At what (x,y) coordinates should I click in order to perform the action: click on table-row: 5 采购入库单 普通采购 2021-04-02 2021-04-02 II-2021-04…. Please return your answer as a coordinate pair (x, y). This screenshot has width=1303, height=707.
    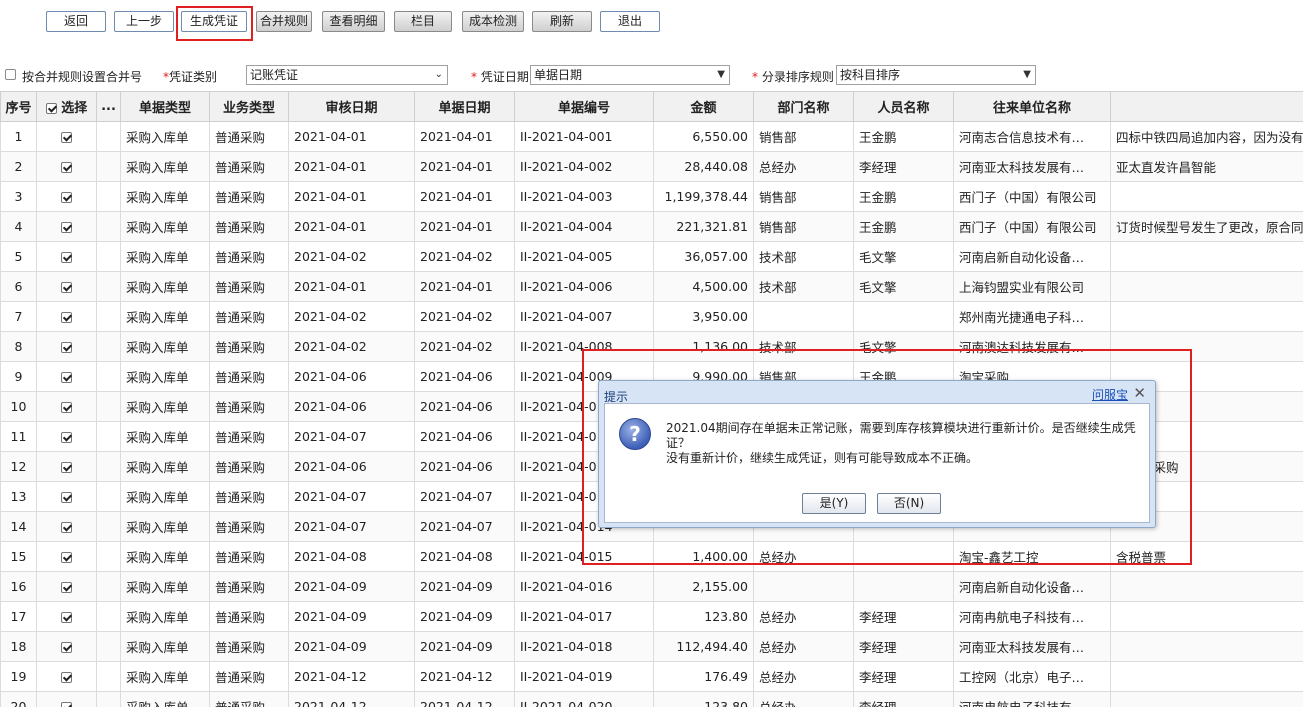
    Looking at the image, I should click on (651, 256).